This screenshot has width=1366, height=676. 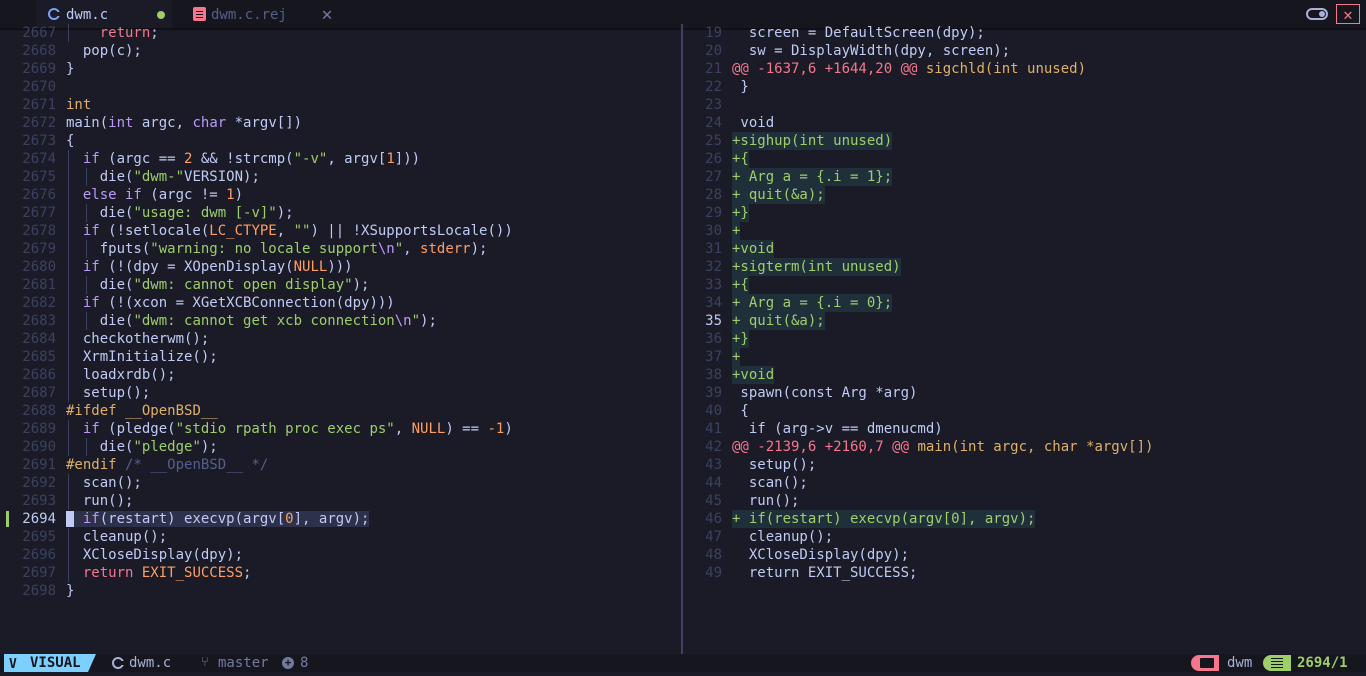 I want to click on code-line: 2684 checkotherwm();, so click(x=340, y=339).